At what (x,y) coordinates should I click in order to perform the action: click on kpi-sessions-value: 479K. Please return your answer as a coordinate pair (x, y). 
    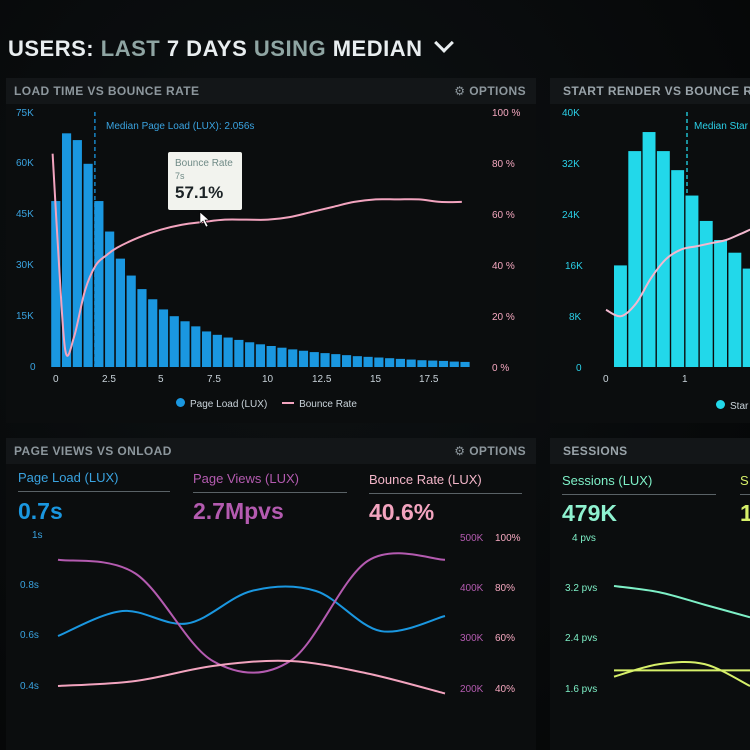
    Looking at the image, I should click on (589, 513).